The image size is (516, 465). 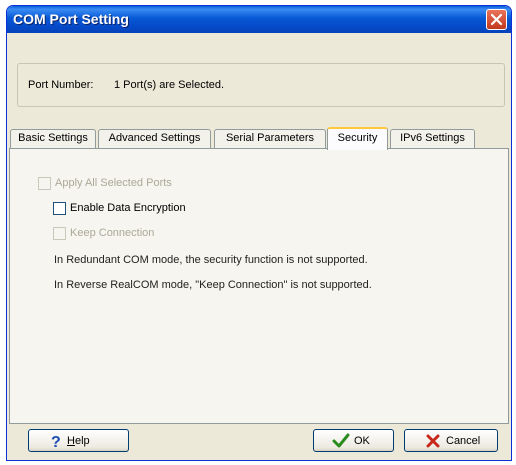 What do you see at coordinates (128, 208) in the screenshot?
I see `enable-data-encryption-label: Enable Data Encryption` at bounding box center [128, 208].